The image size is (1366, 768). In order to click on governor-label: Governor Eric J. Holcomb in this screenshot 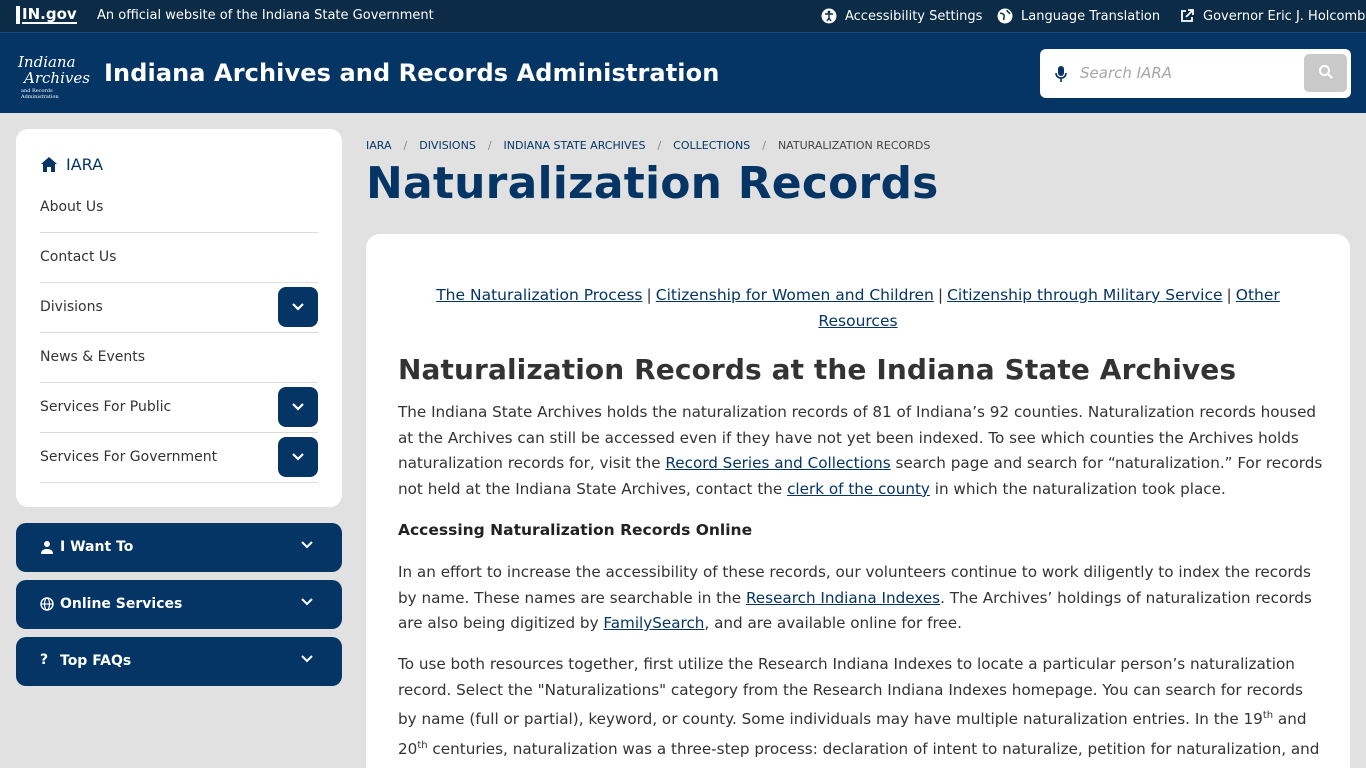, I will do `click(1284, 16)`.